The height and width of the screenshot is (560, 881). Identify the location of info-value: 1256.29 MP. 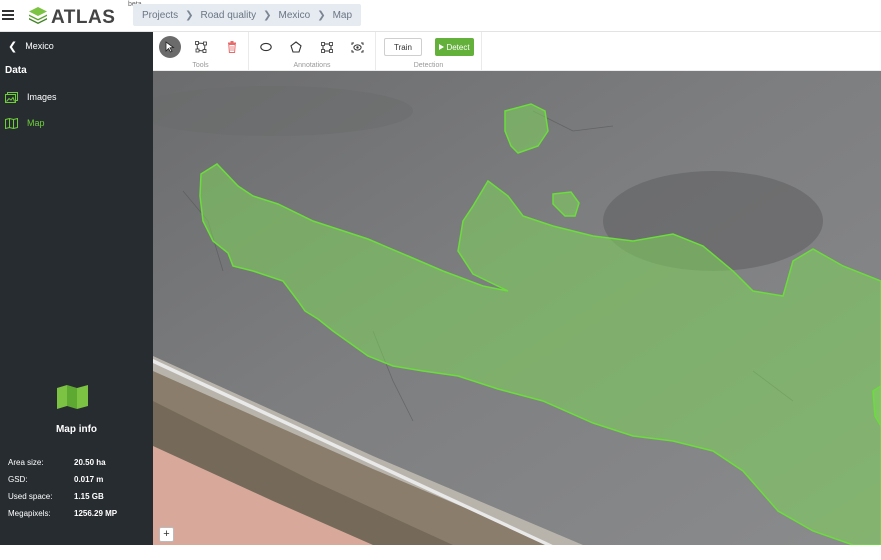
(96, 513).